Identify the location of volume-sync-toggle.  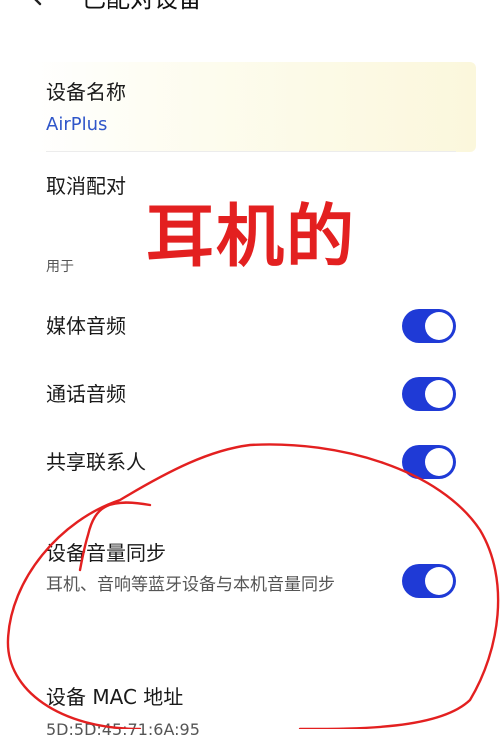
(429, 581).